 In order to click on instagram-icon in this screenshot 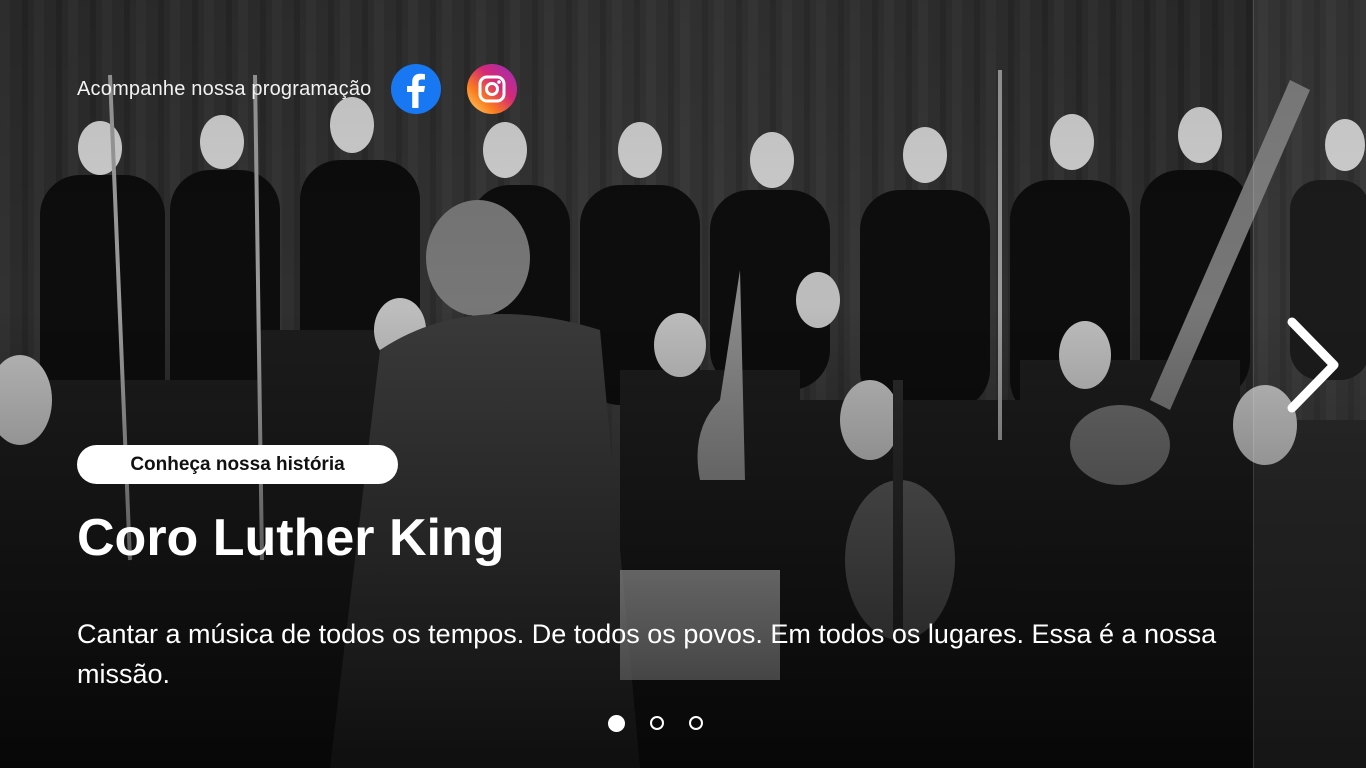, I will do `click(492, 89)`.